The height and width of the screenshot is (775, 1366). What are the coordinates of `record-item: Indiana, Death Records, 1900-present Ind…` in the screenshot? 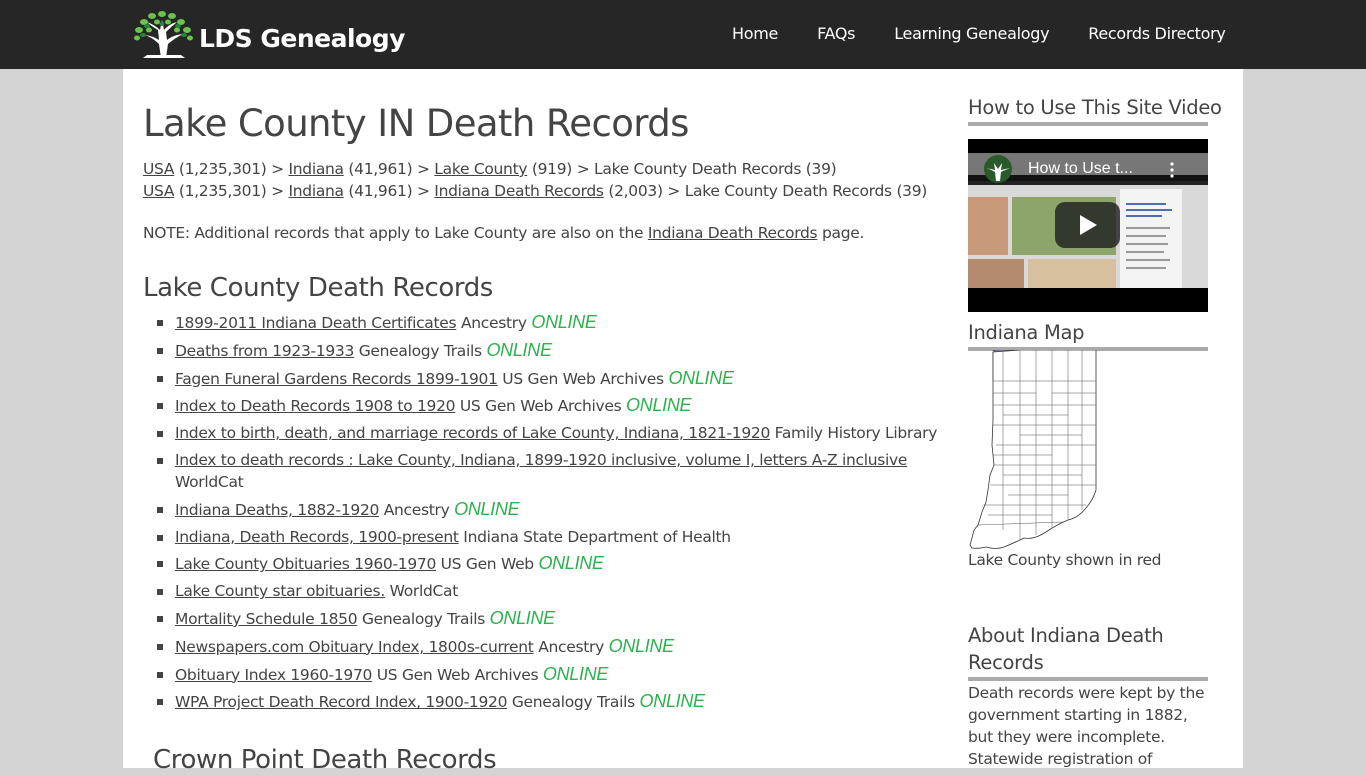 It's located at (552, 537).